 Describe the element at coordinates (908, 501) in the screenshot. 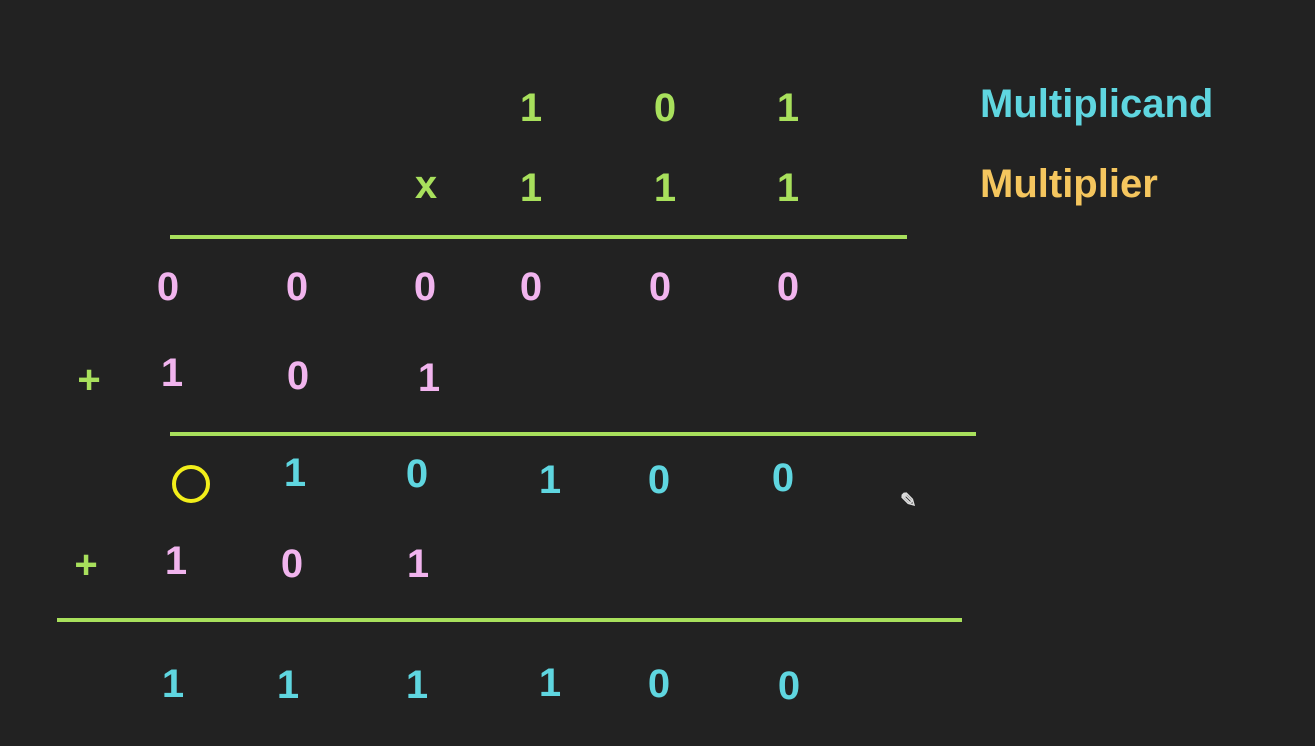

I see `pencil-cursor-icon: ✎` at that location.